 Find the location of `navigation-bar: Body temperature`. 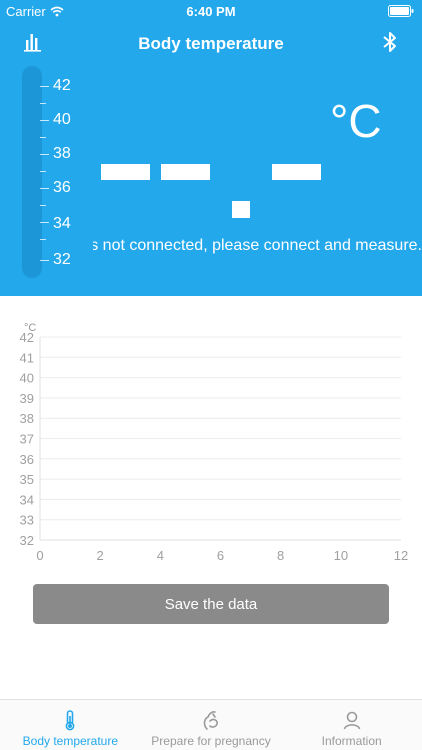

navigation-bar: Body temperature is located at coordinates (211, 44).